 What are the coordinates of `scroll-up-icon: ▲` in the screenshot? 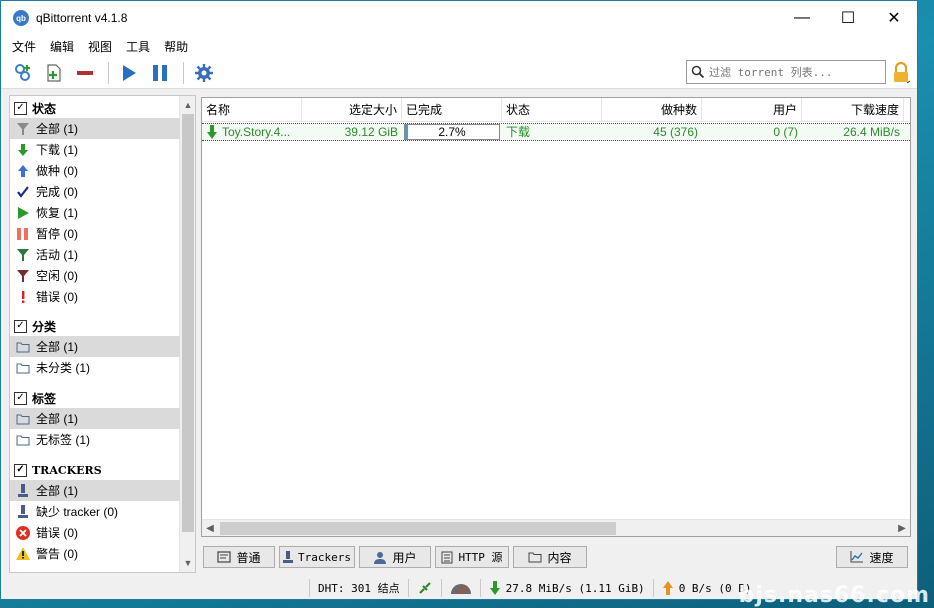 It's located at (188, 105).